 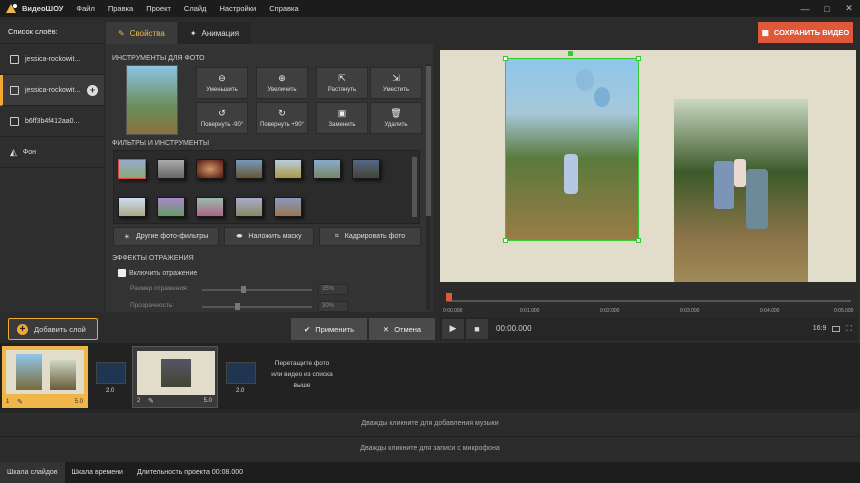 I want to click on rotate-left-button: ↺ Повернуть -90°, so click(x=222, y=118).